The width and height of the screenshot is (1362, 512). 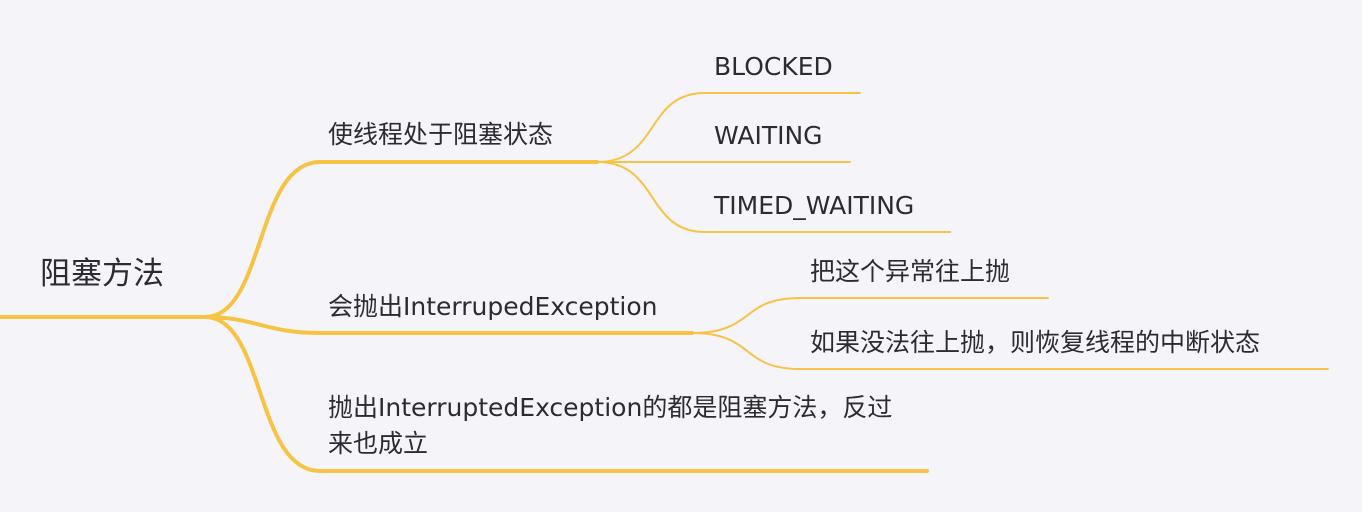 What do you see at coordinates (910, 271) in the screenshot?
I see `topic-rethrow: 把这个异常往上抛` at bounding box center [910, 271].